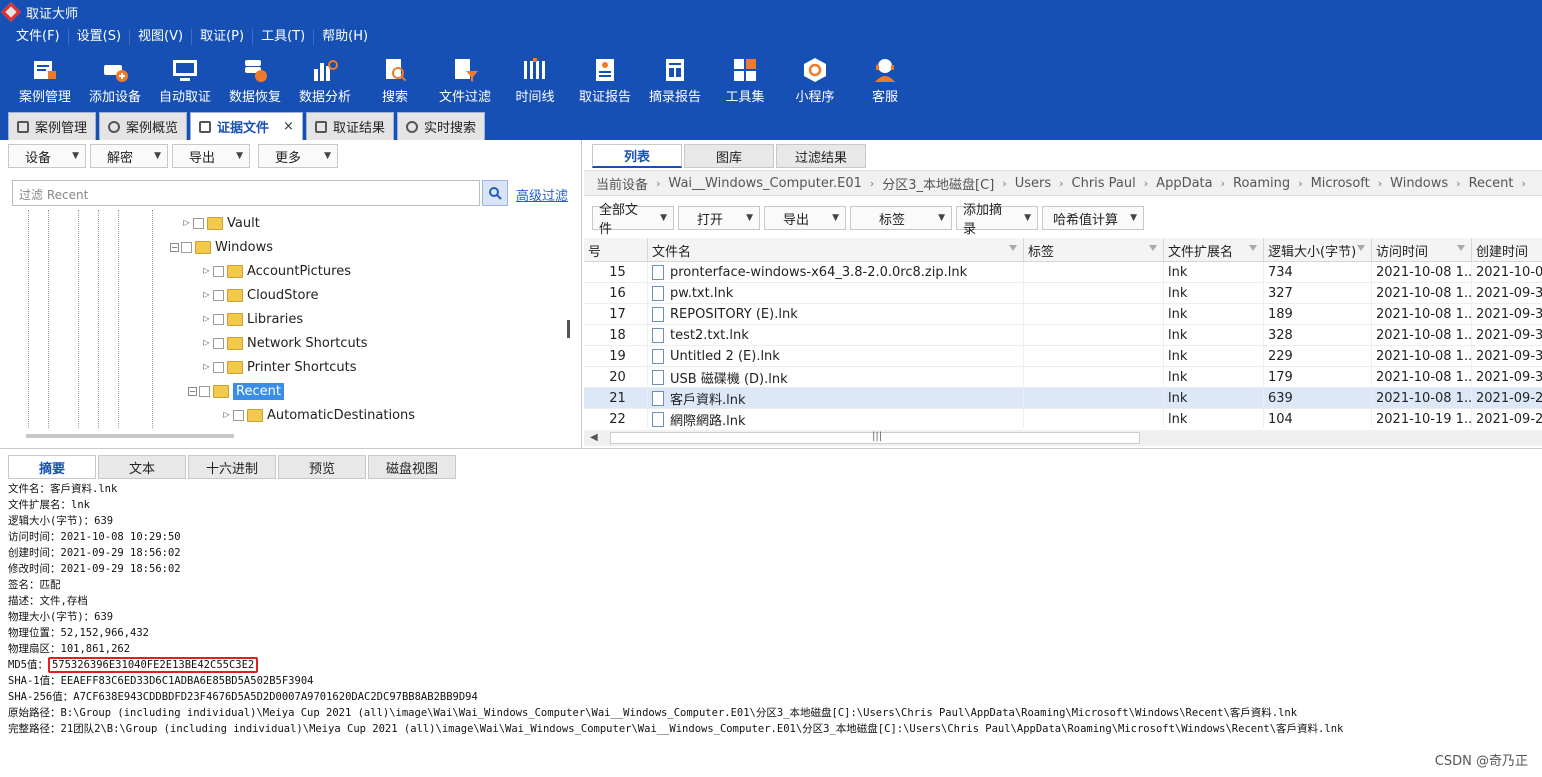 The image size is (1542, 777). What do you see at coordinates (246, 126) in the screenshot?
I see `tab-evidence-files: 证据文件 ×` at bounding box center [246, 126].